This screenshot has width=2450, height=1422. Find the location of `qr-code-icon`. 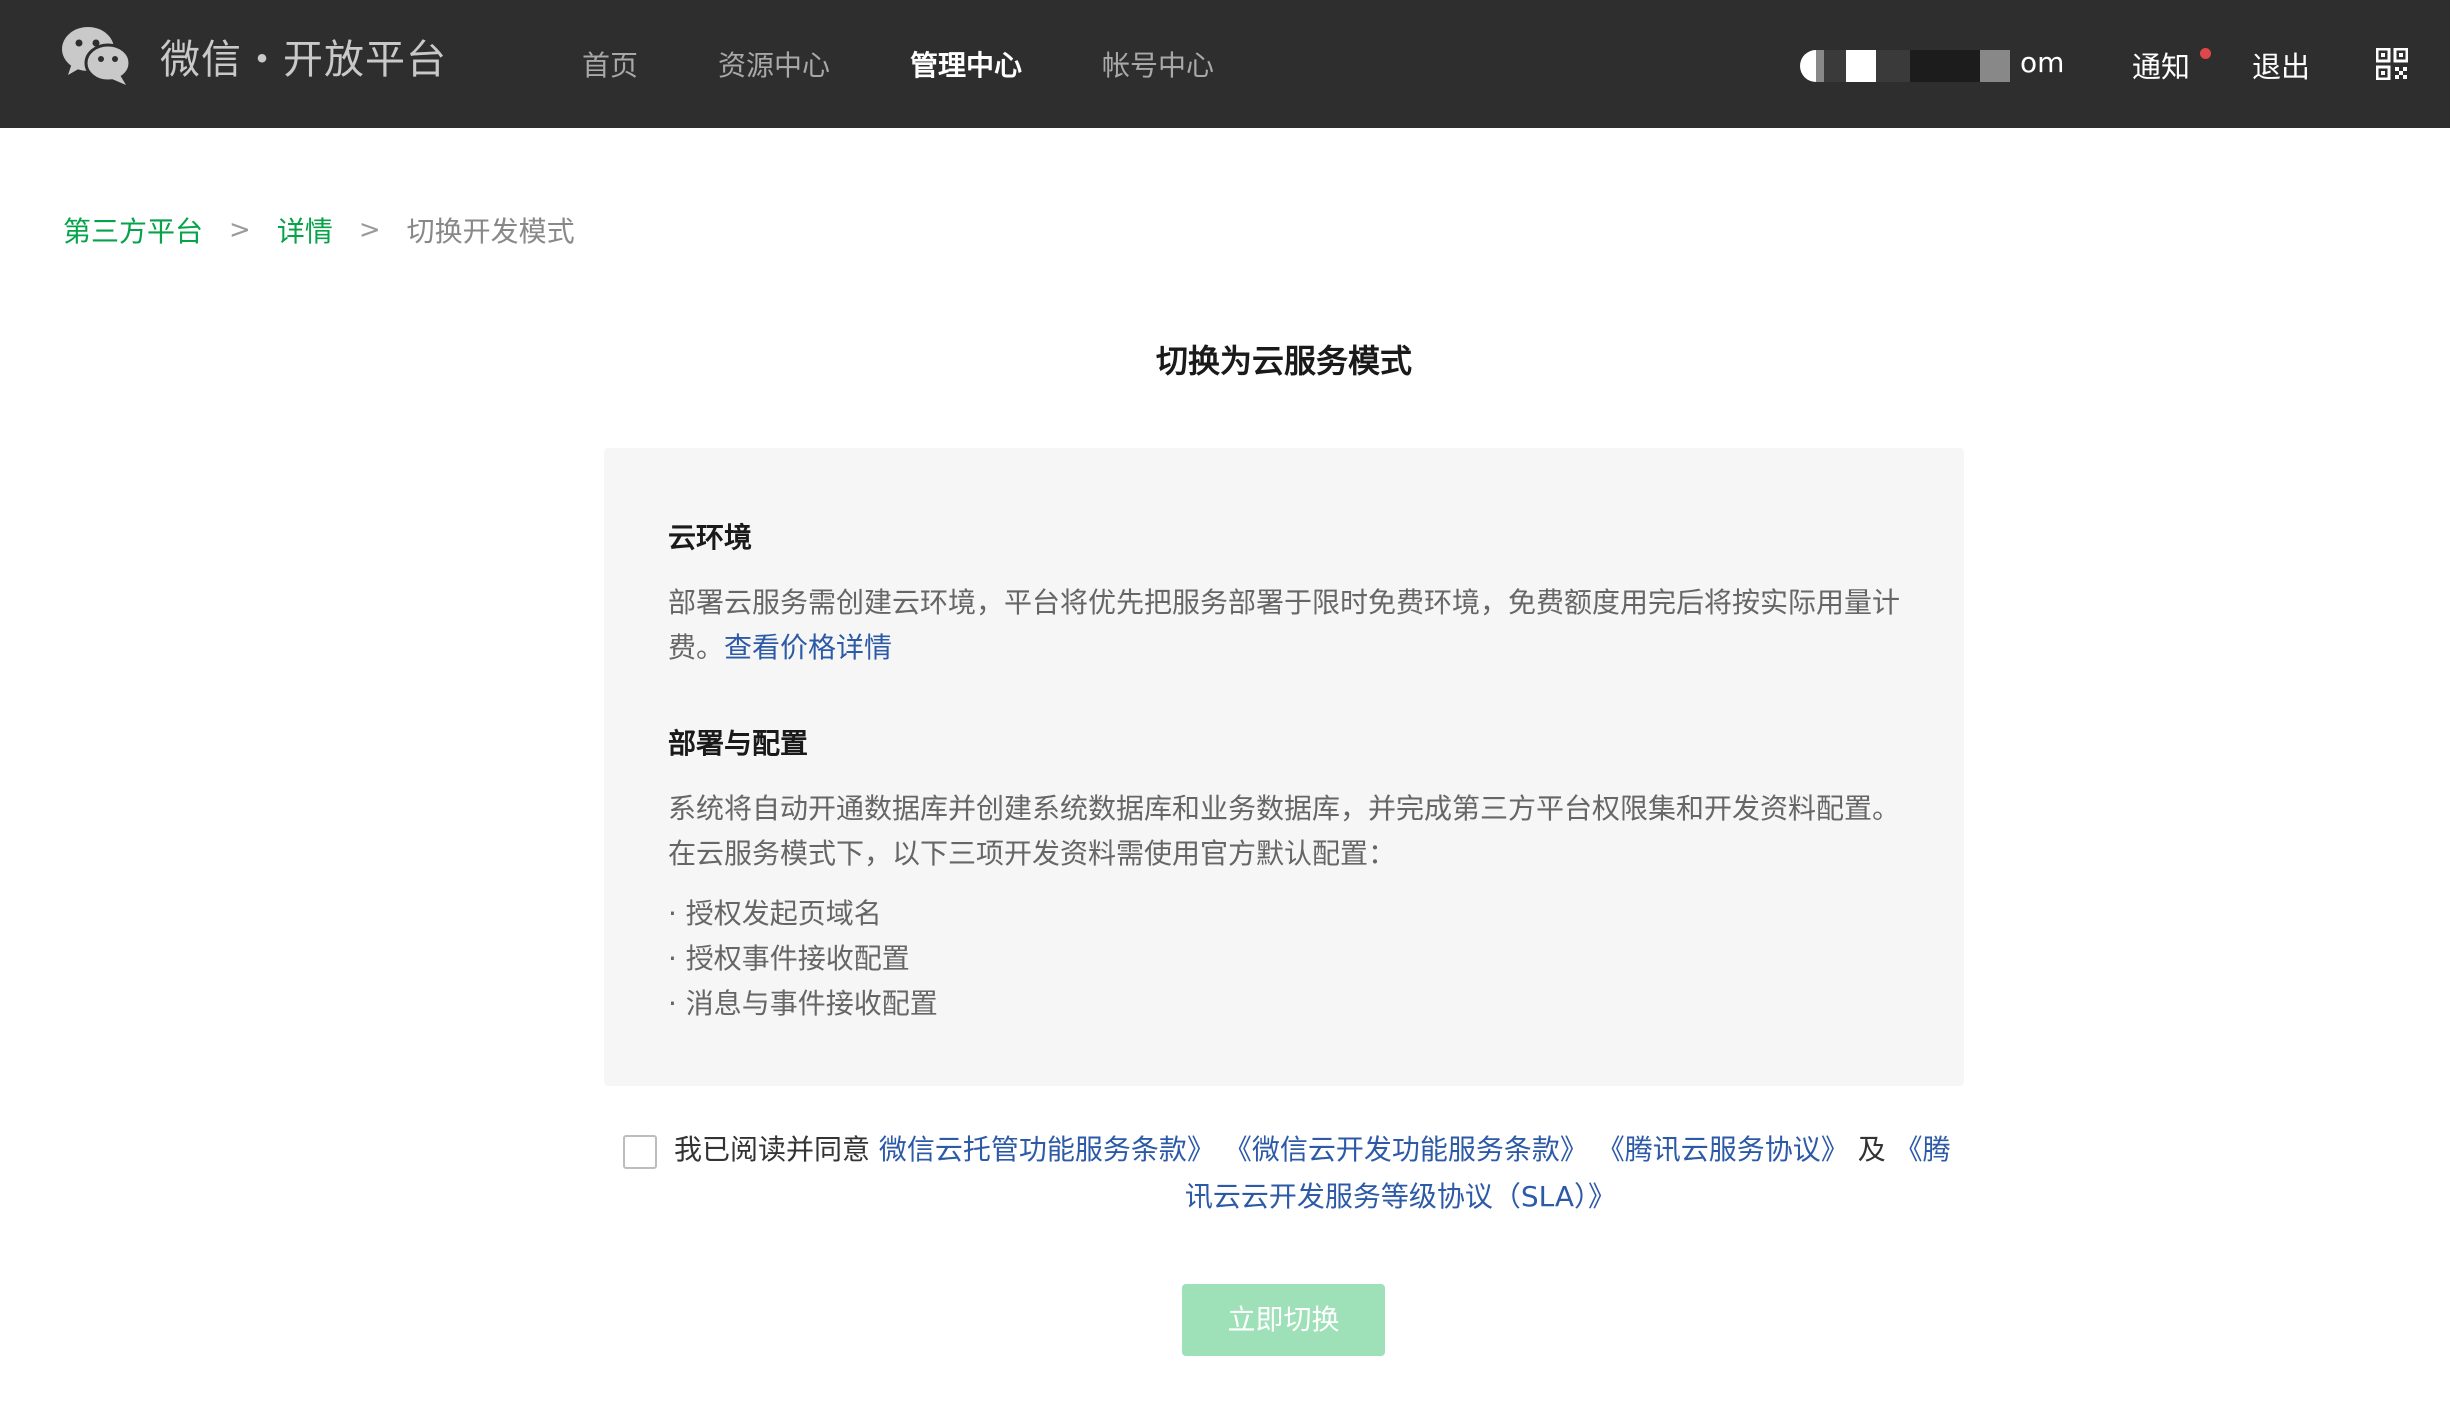

qr-code-icon is located at coordinates (2392, 64).